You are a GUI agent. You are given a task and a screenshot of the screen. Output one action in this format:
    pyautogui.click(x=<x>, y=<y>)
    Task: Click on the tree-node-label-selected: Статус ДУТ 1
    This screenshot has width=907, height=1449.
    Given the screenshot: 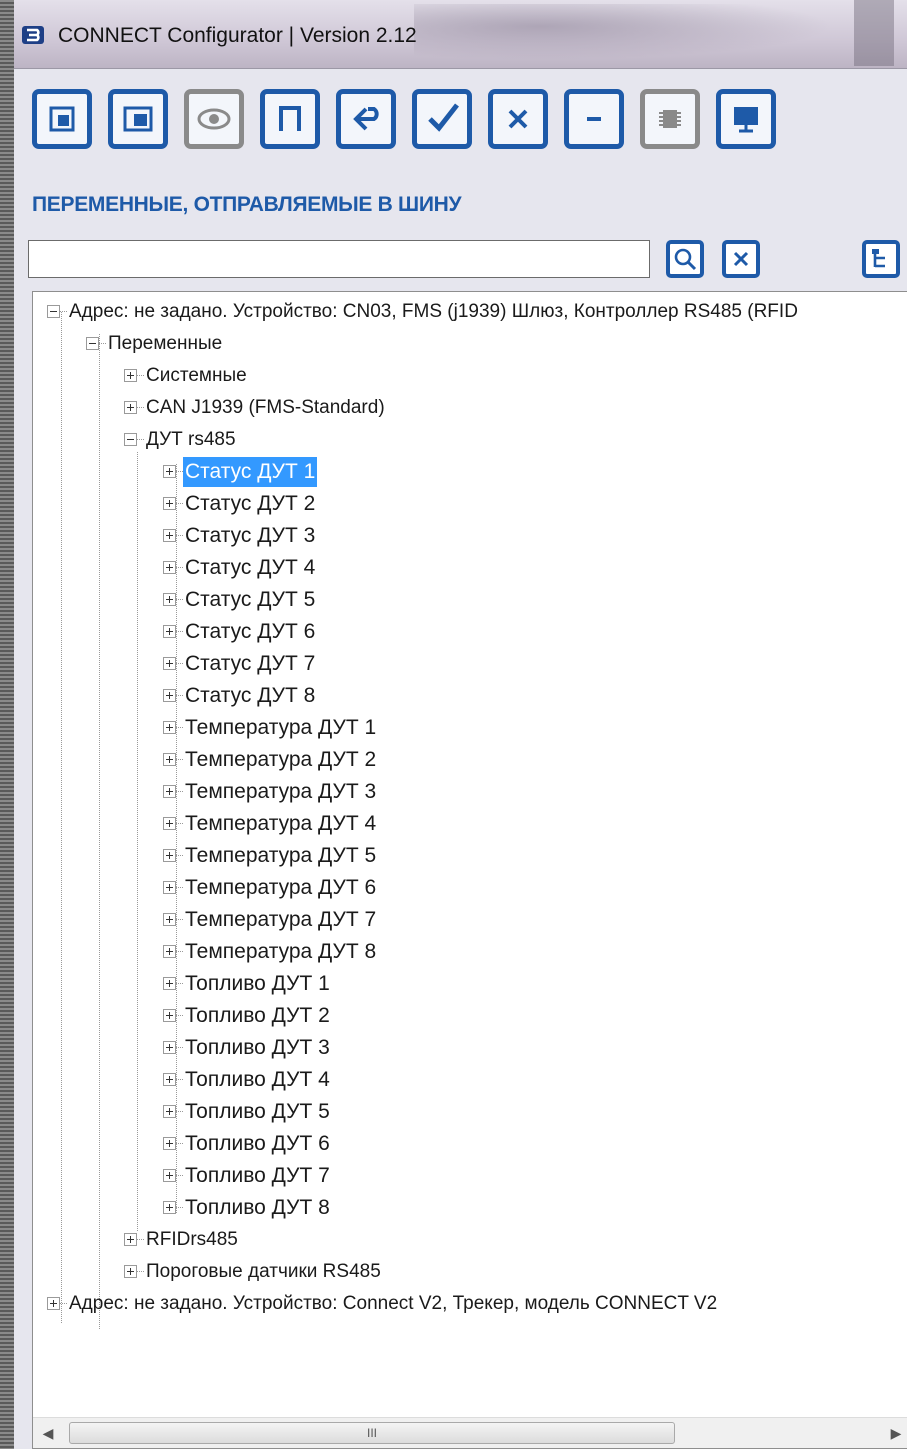 What is the action you would take?
    pyautogui.click(x=250, y=472)
    